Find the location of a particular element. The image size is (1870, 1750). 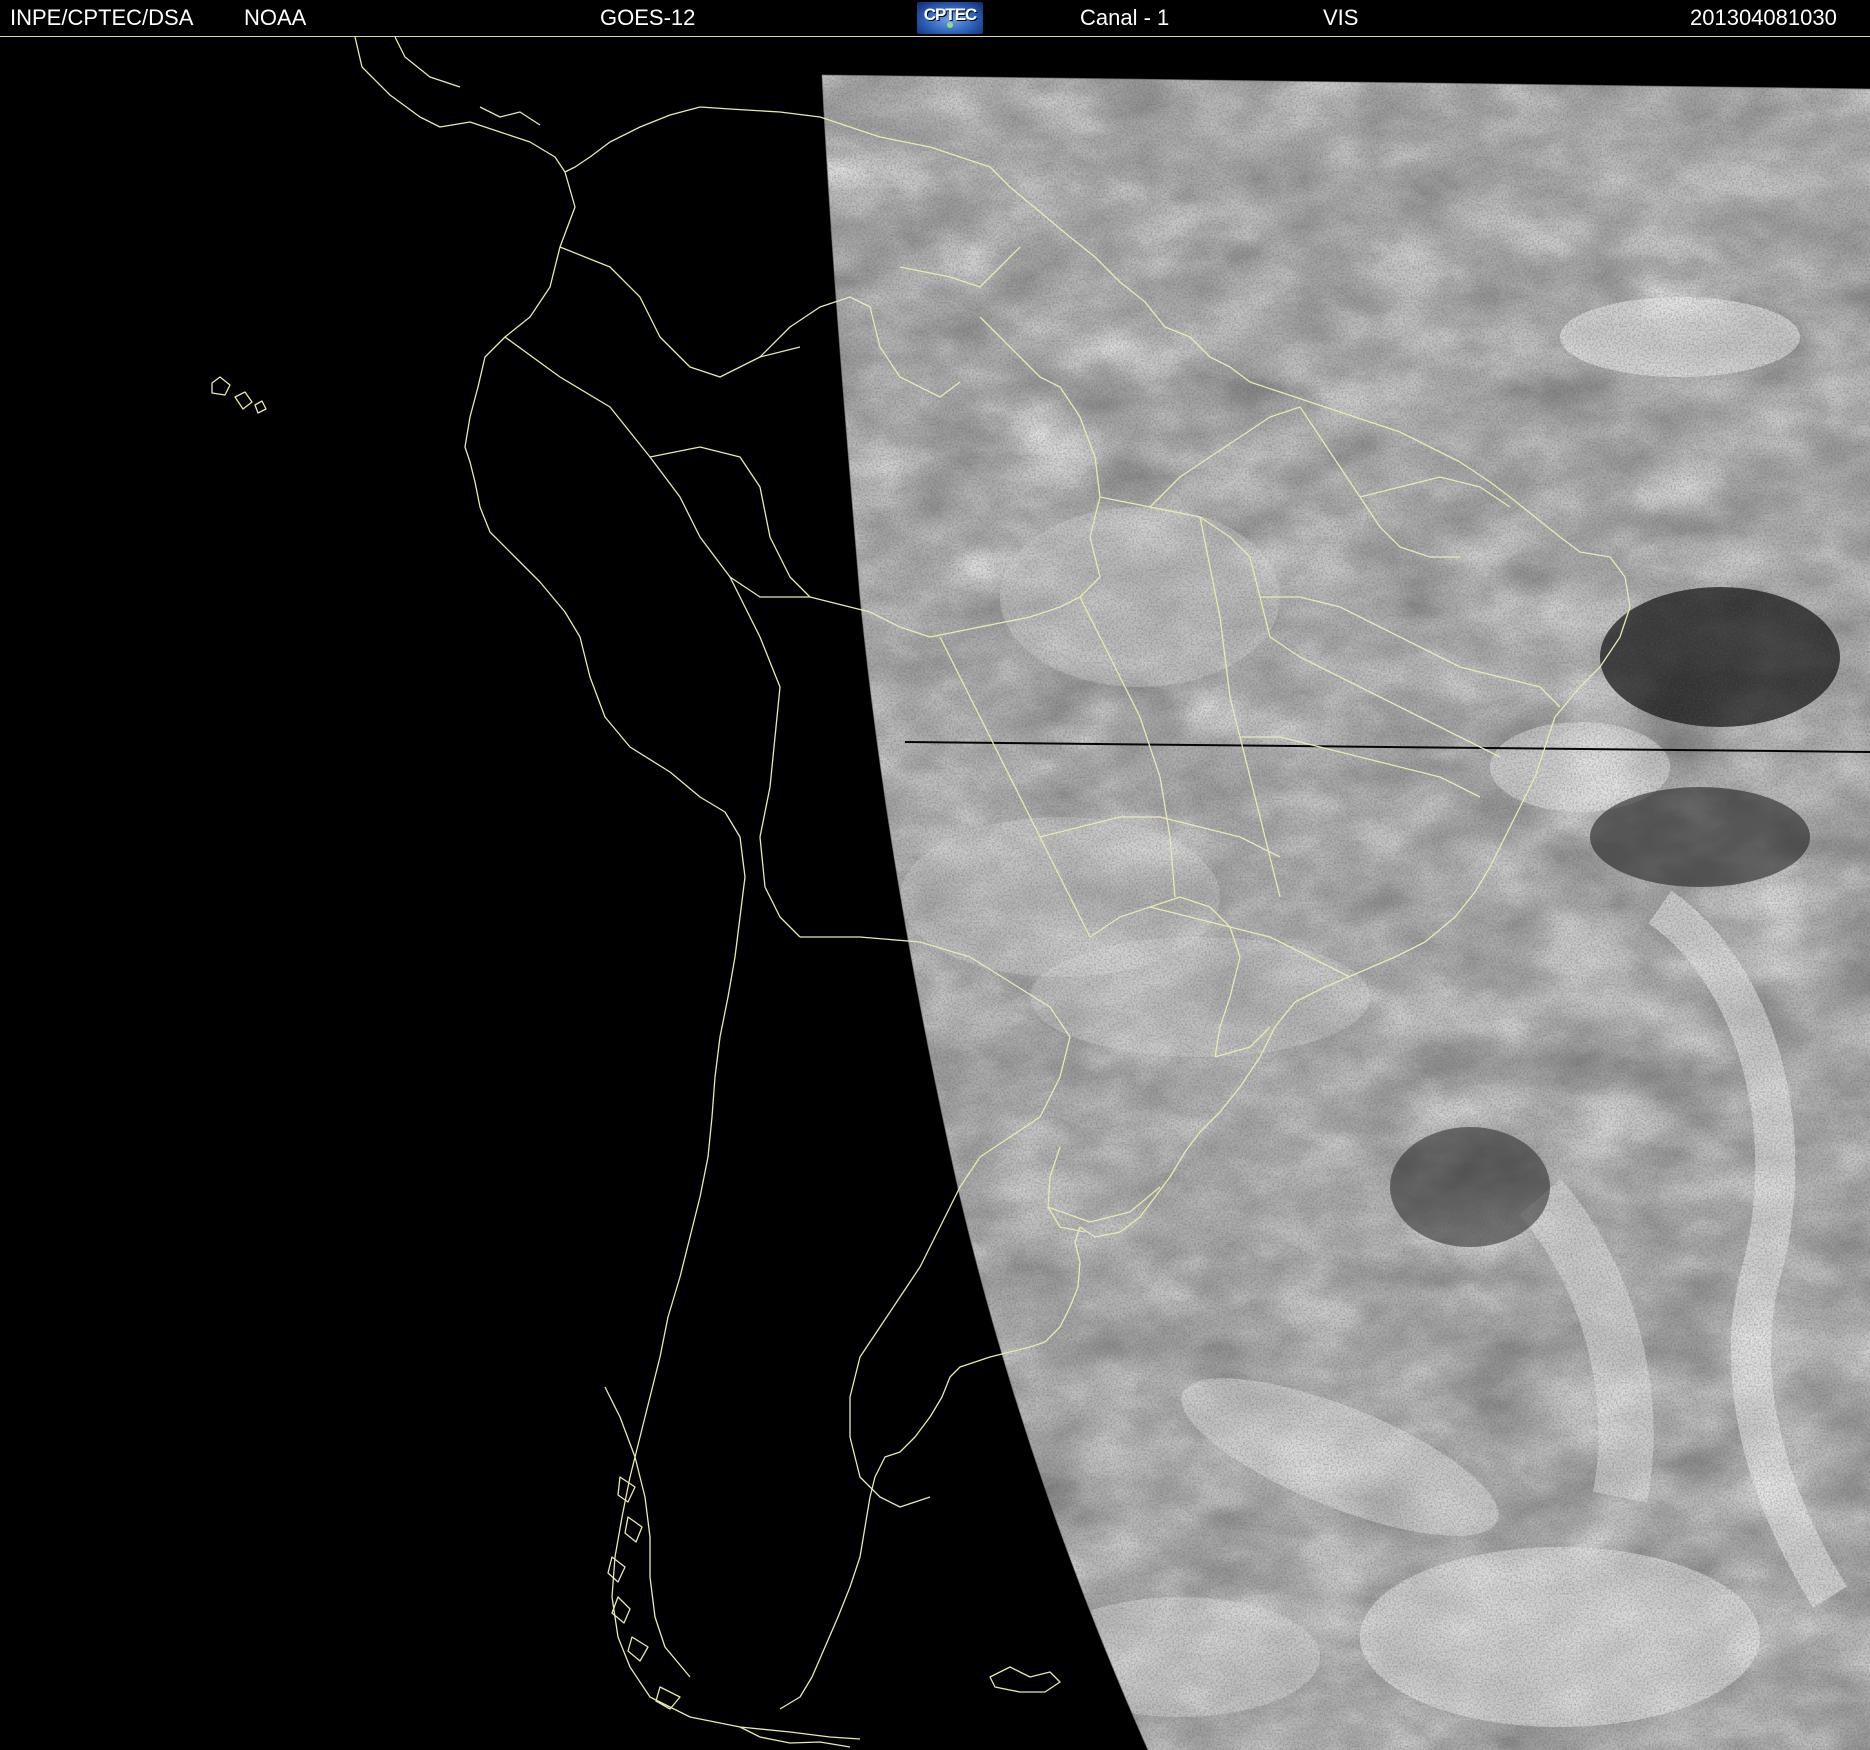

channel-label: Canal - 1 is located at coordinates (1125, 17).